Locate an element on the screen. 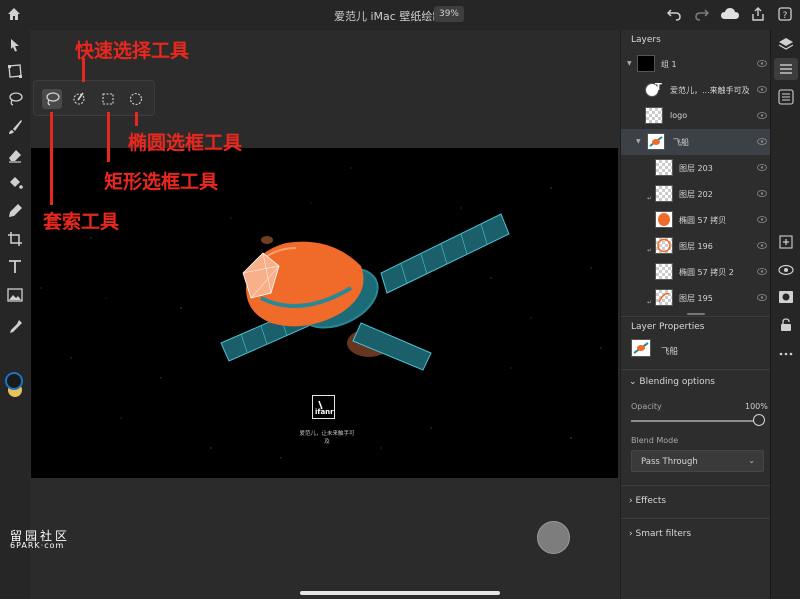 Image resolution: width=800 pixels, height=599 pixels. annotation-arrow-ellipse is located at coordinates (136, 119).